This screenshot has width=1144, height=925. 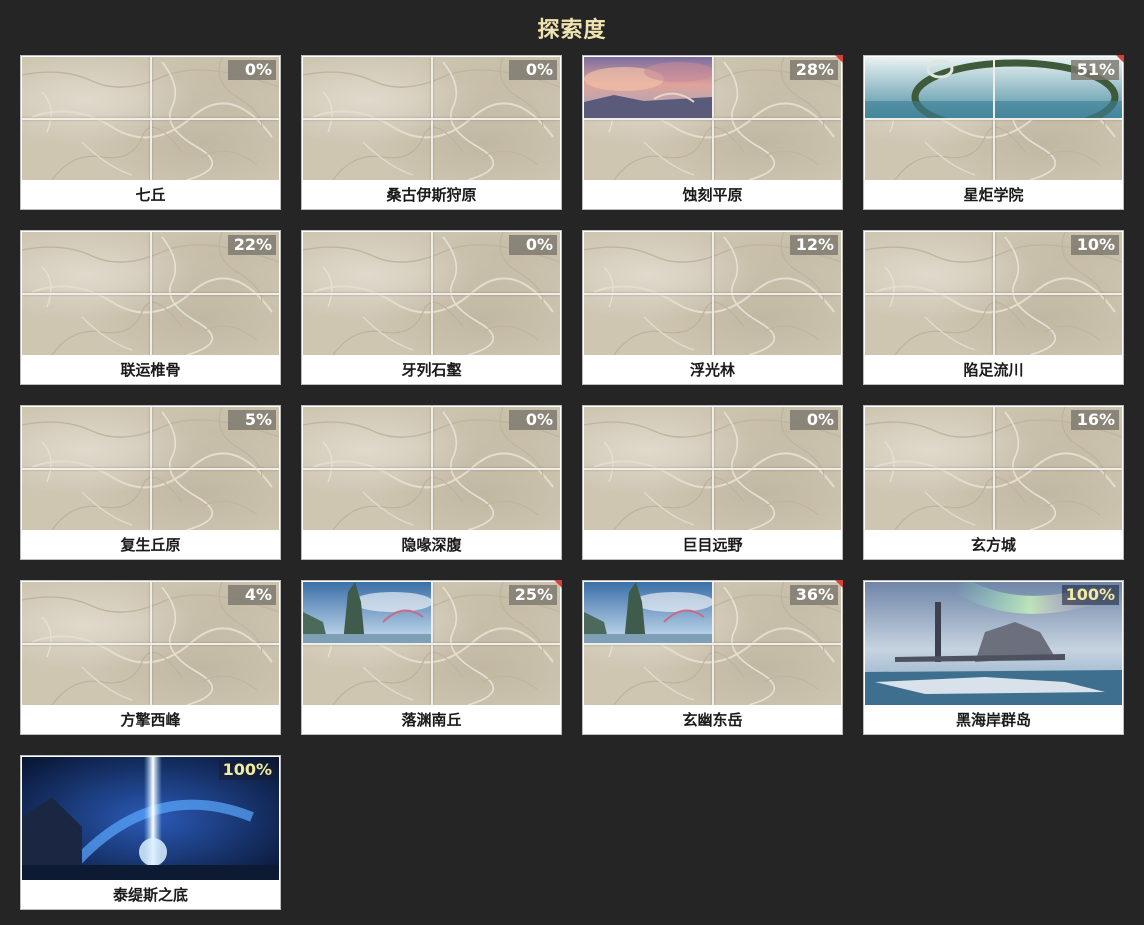 I want to click on region-name: 蚀刻平原, so click(x=712, y=195).